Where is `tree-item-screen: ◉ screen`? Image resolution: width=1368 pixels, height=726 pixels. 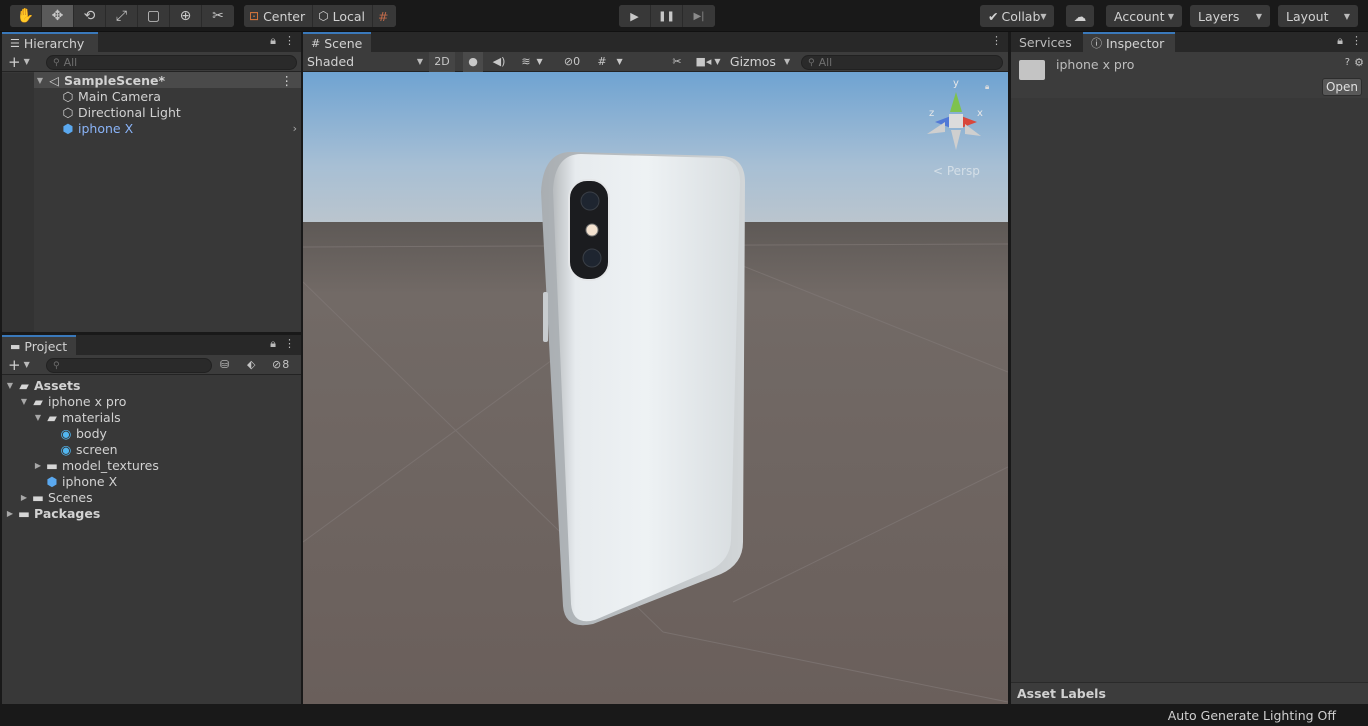 tree-item-screen: ◉ screen is located at coordinates (151, 449).